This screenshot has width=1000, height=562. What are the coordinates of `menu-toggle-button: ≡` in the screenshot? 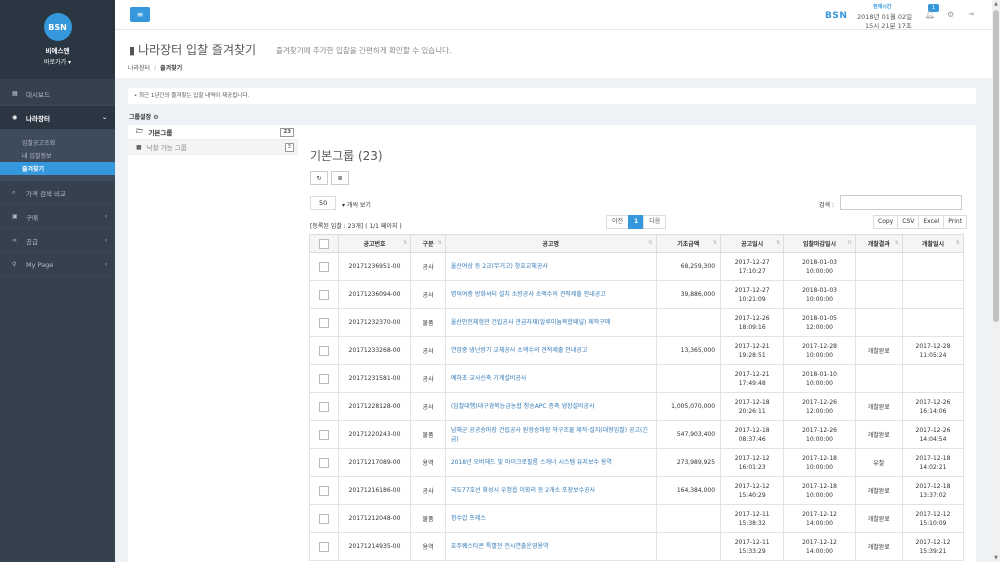 It's located at (140, 14).